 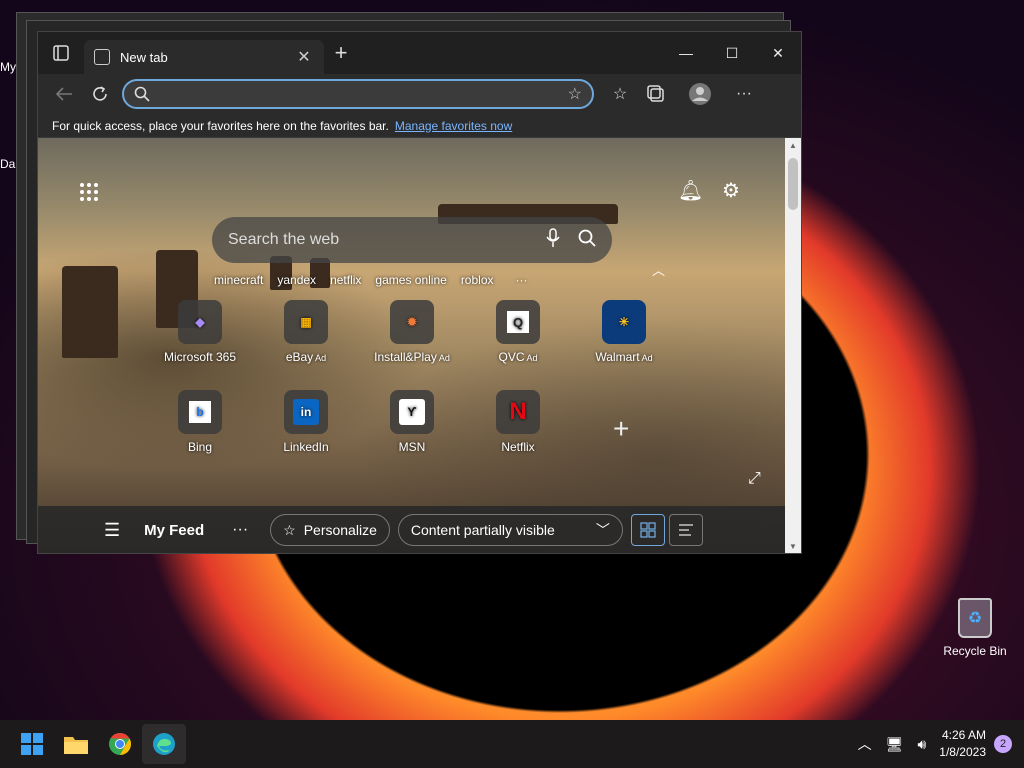 What do you see at coordinates (732, 53) in the screenshot?
I see `maximize-button: ☐` at bounding box center [732, 53].